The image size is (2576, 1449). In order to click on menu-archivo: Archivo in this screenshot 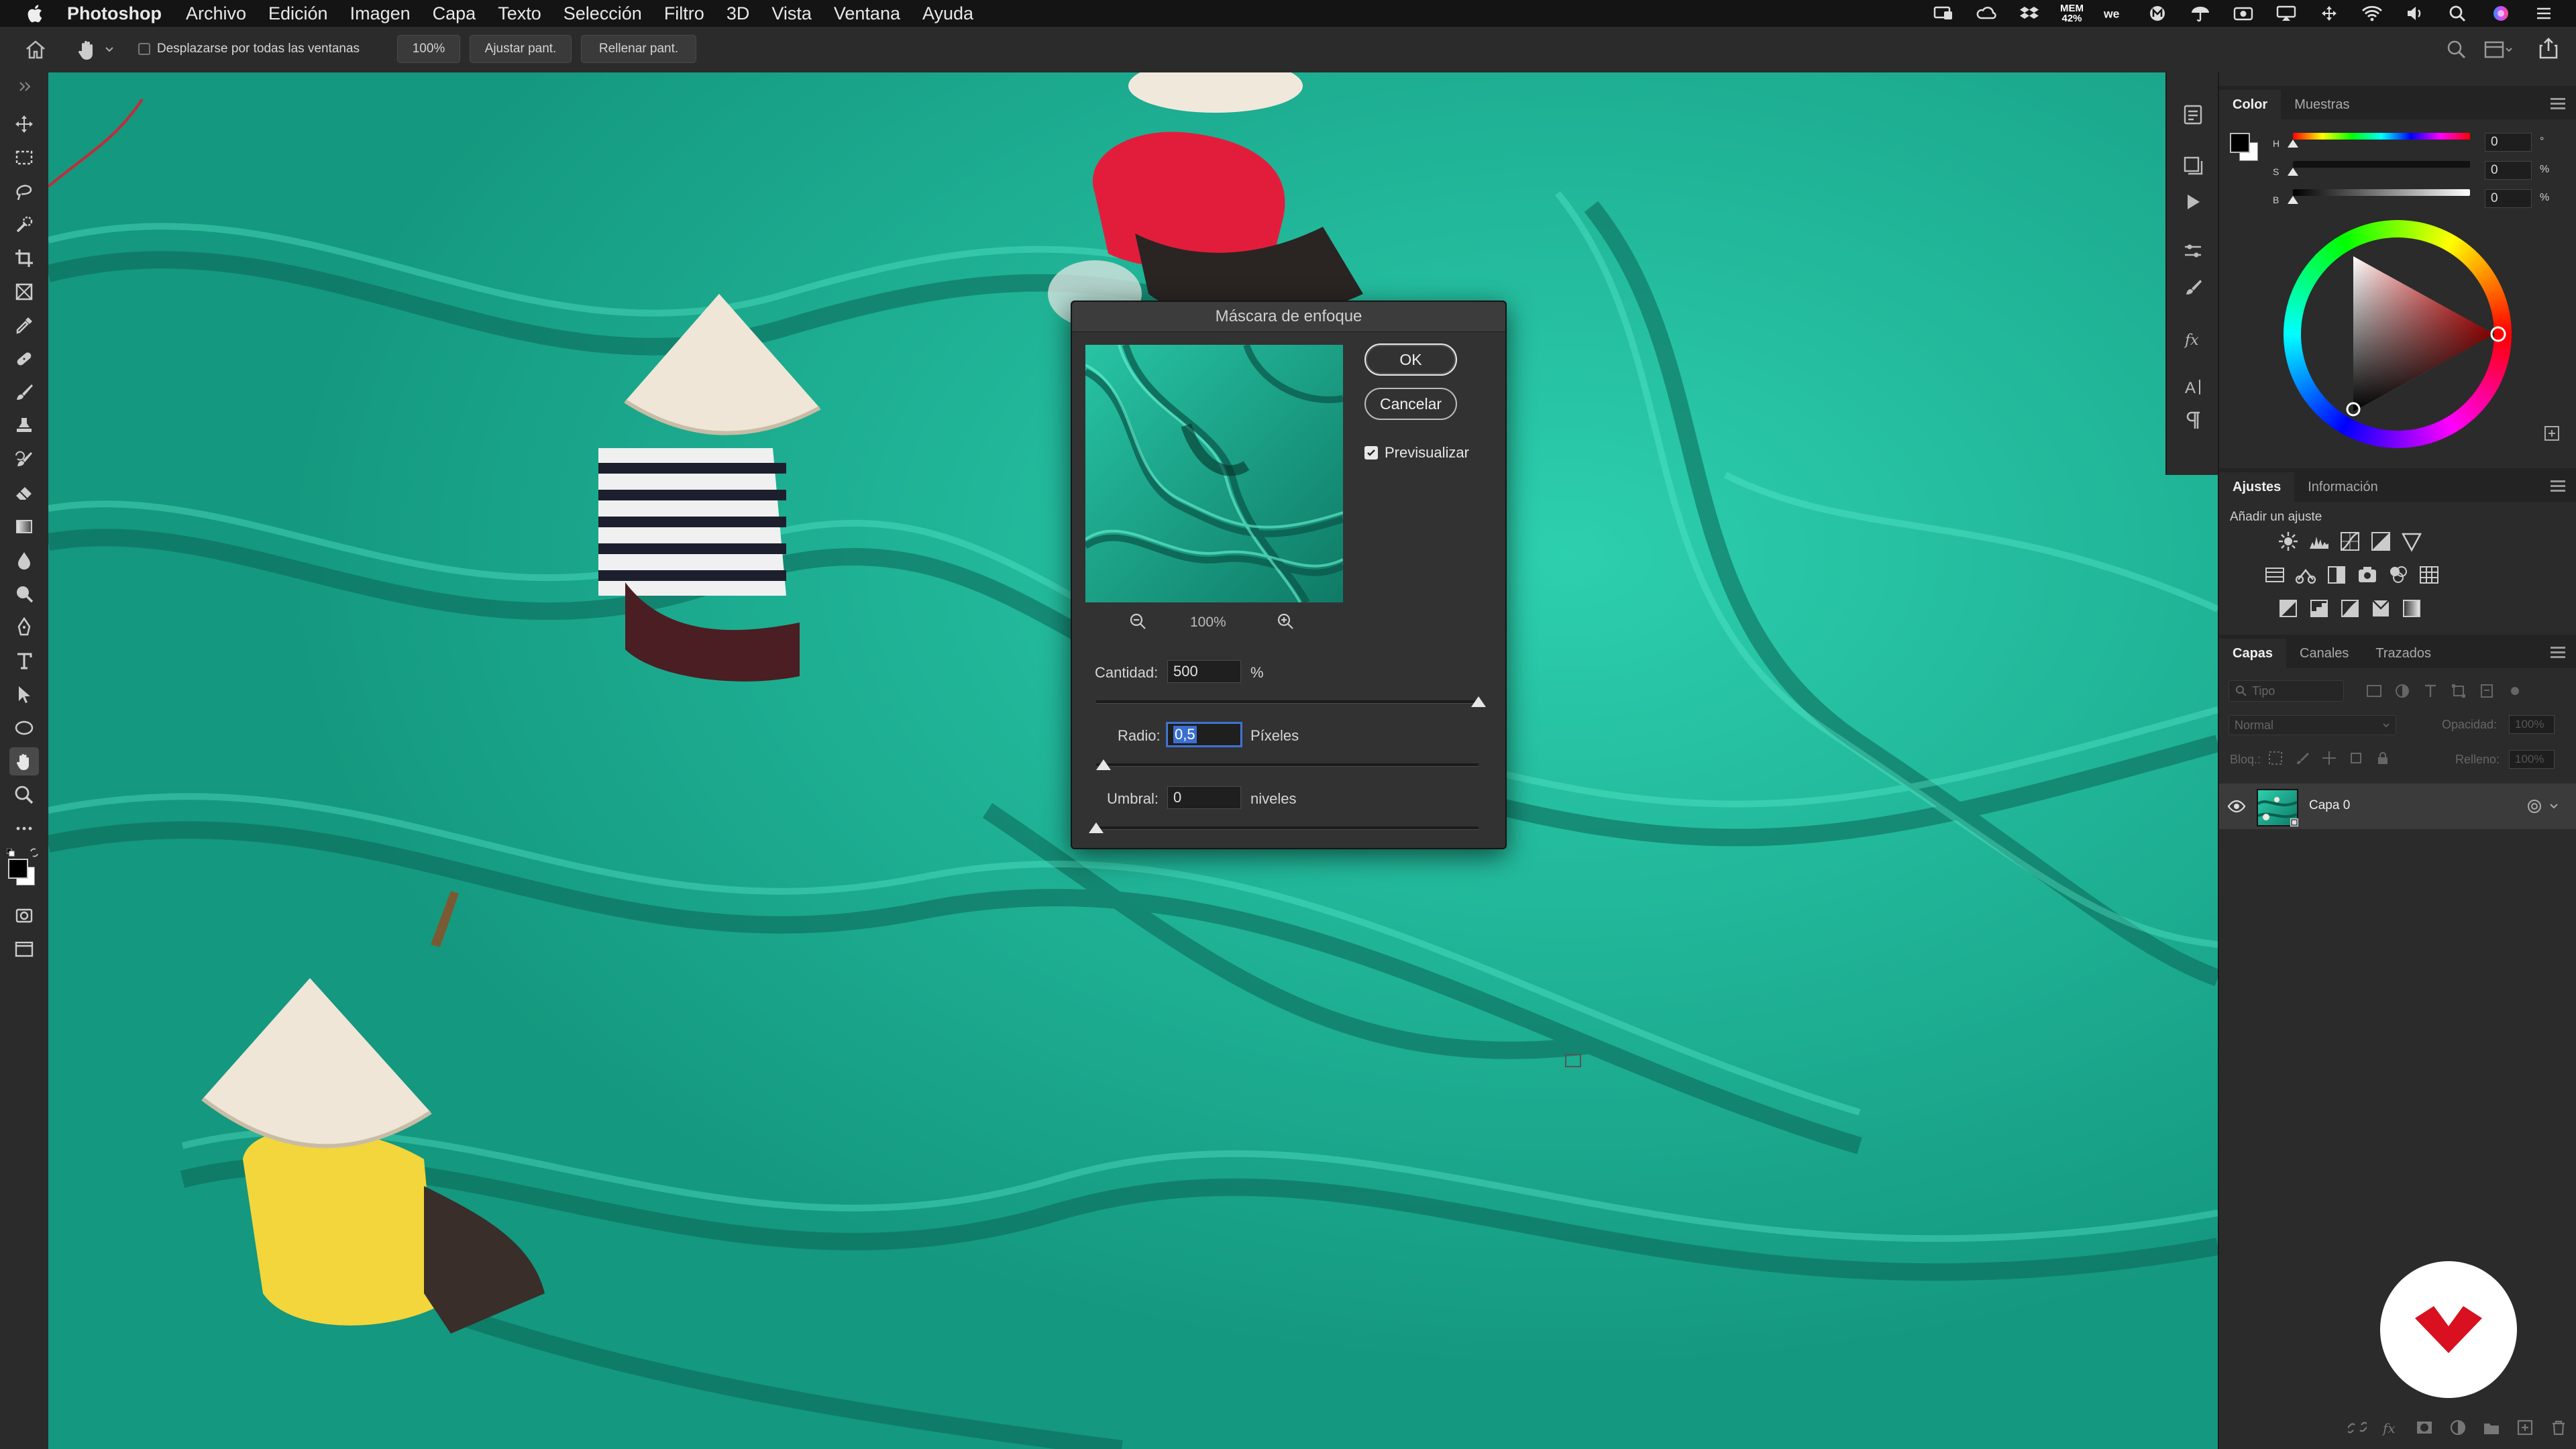, I will do `click(216, 13)`.